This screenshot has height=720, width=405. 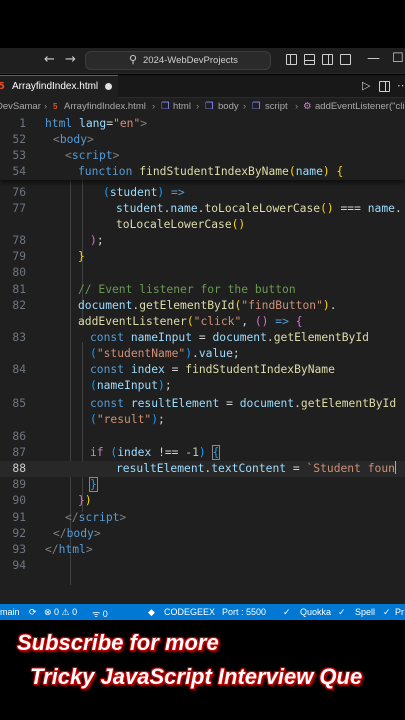 What do you see at coordinates (202, 225) in the screenshot?
I see `code-line-wrap: toLocaleLowerCase()` at bounding box center [202, 225].